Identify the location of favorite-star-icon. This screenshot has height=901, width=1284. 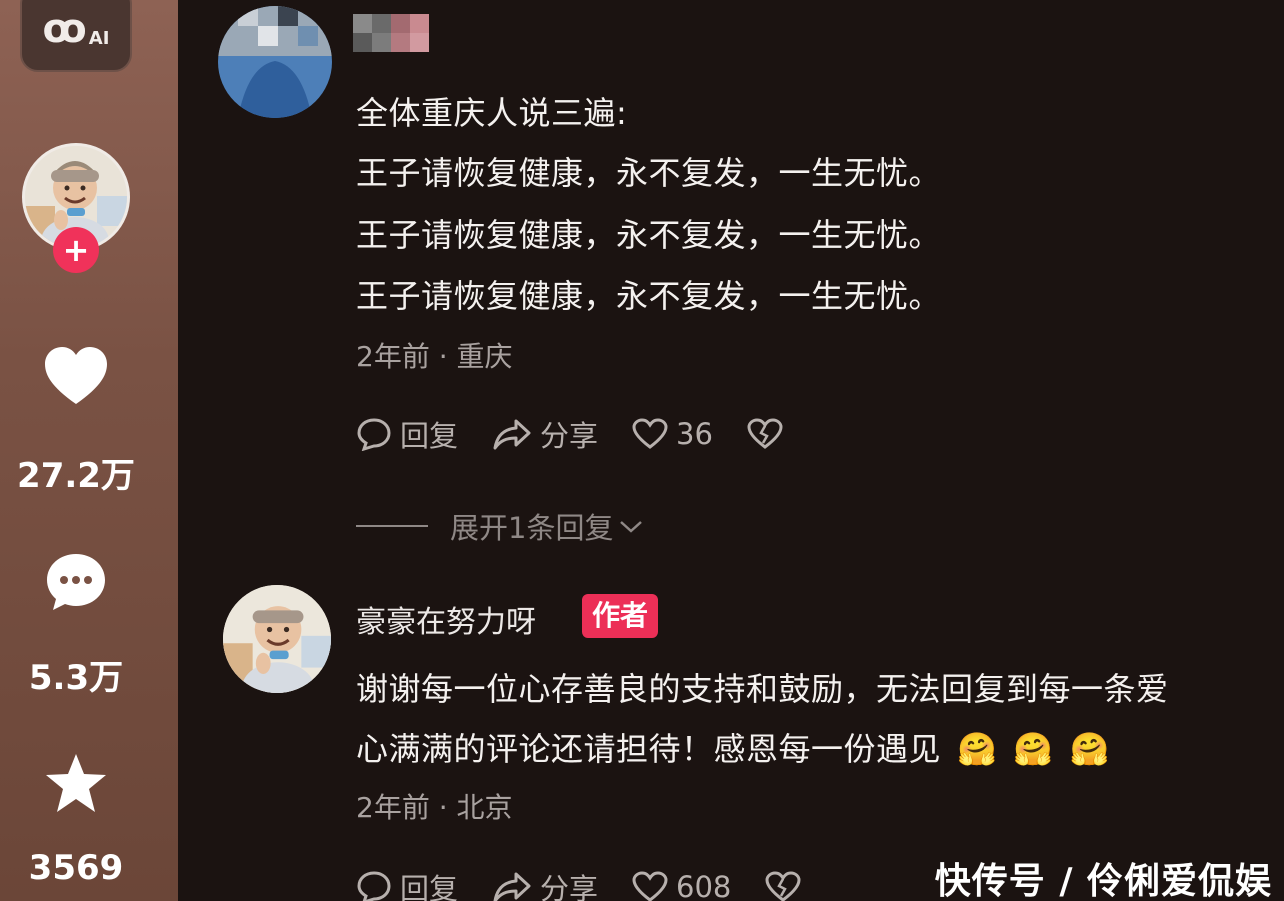
(76, 784).